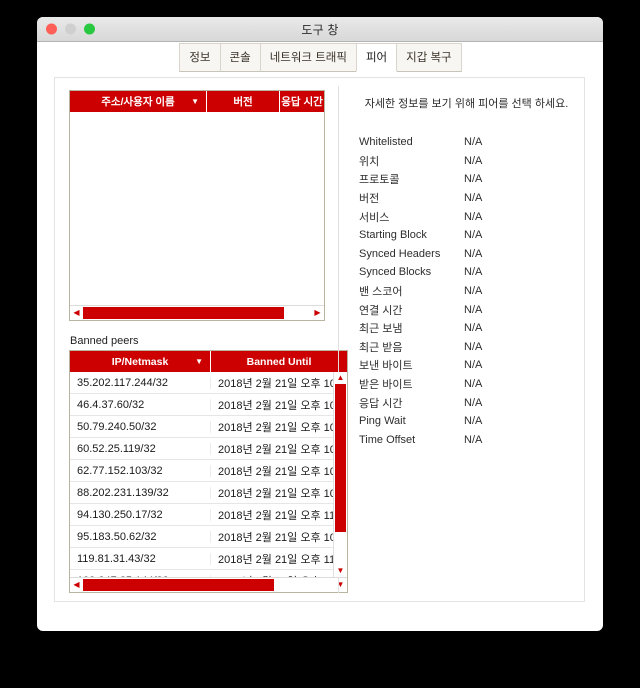  I want to click on tab-bar: 정보 콘솔 네트워크 트래픽 피어 지갑 복구, so click(320, 57).